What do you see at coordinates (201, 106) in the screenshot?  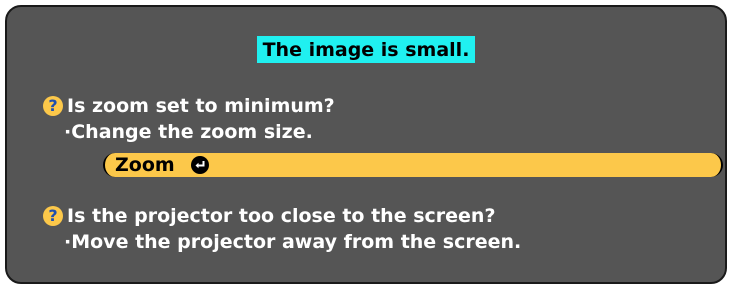 I see `question-1-text: Is zoom set to minimum?` at bounding box center [201, 106].